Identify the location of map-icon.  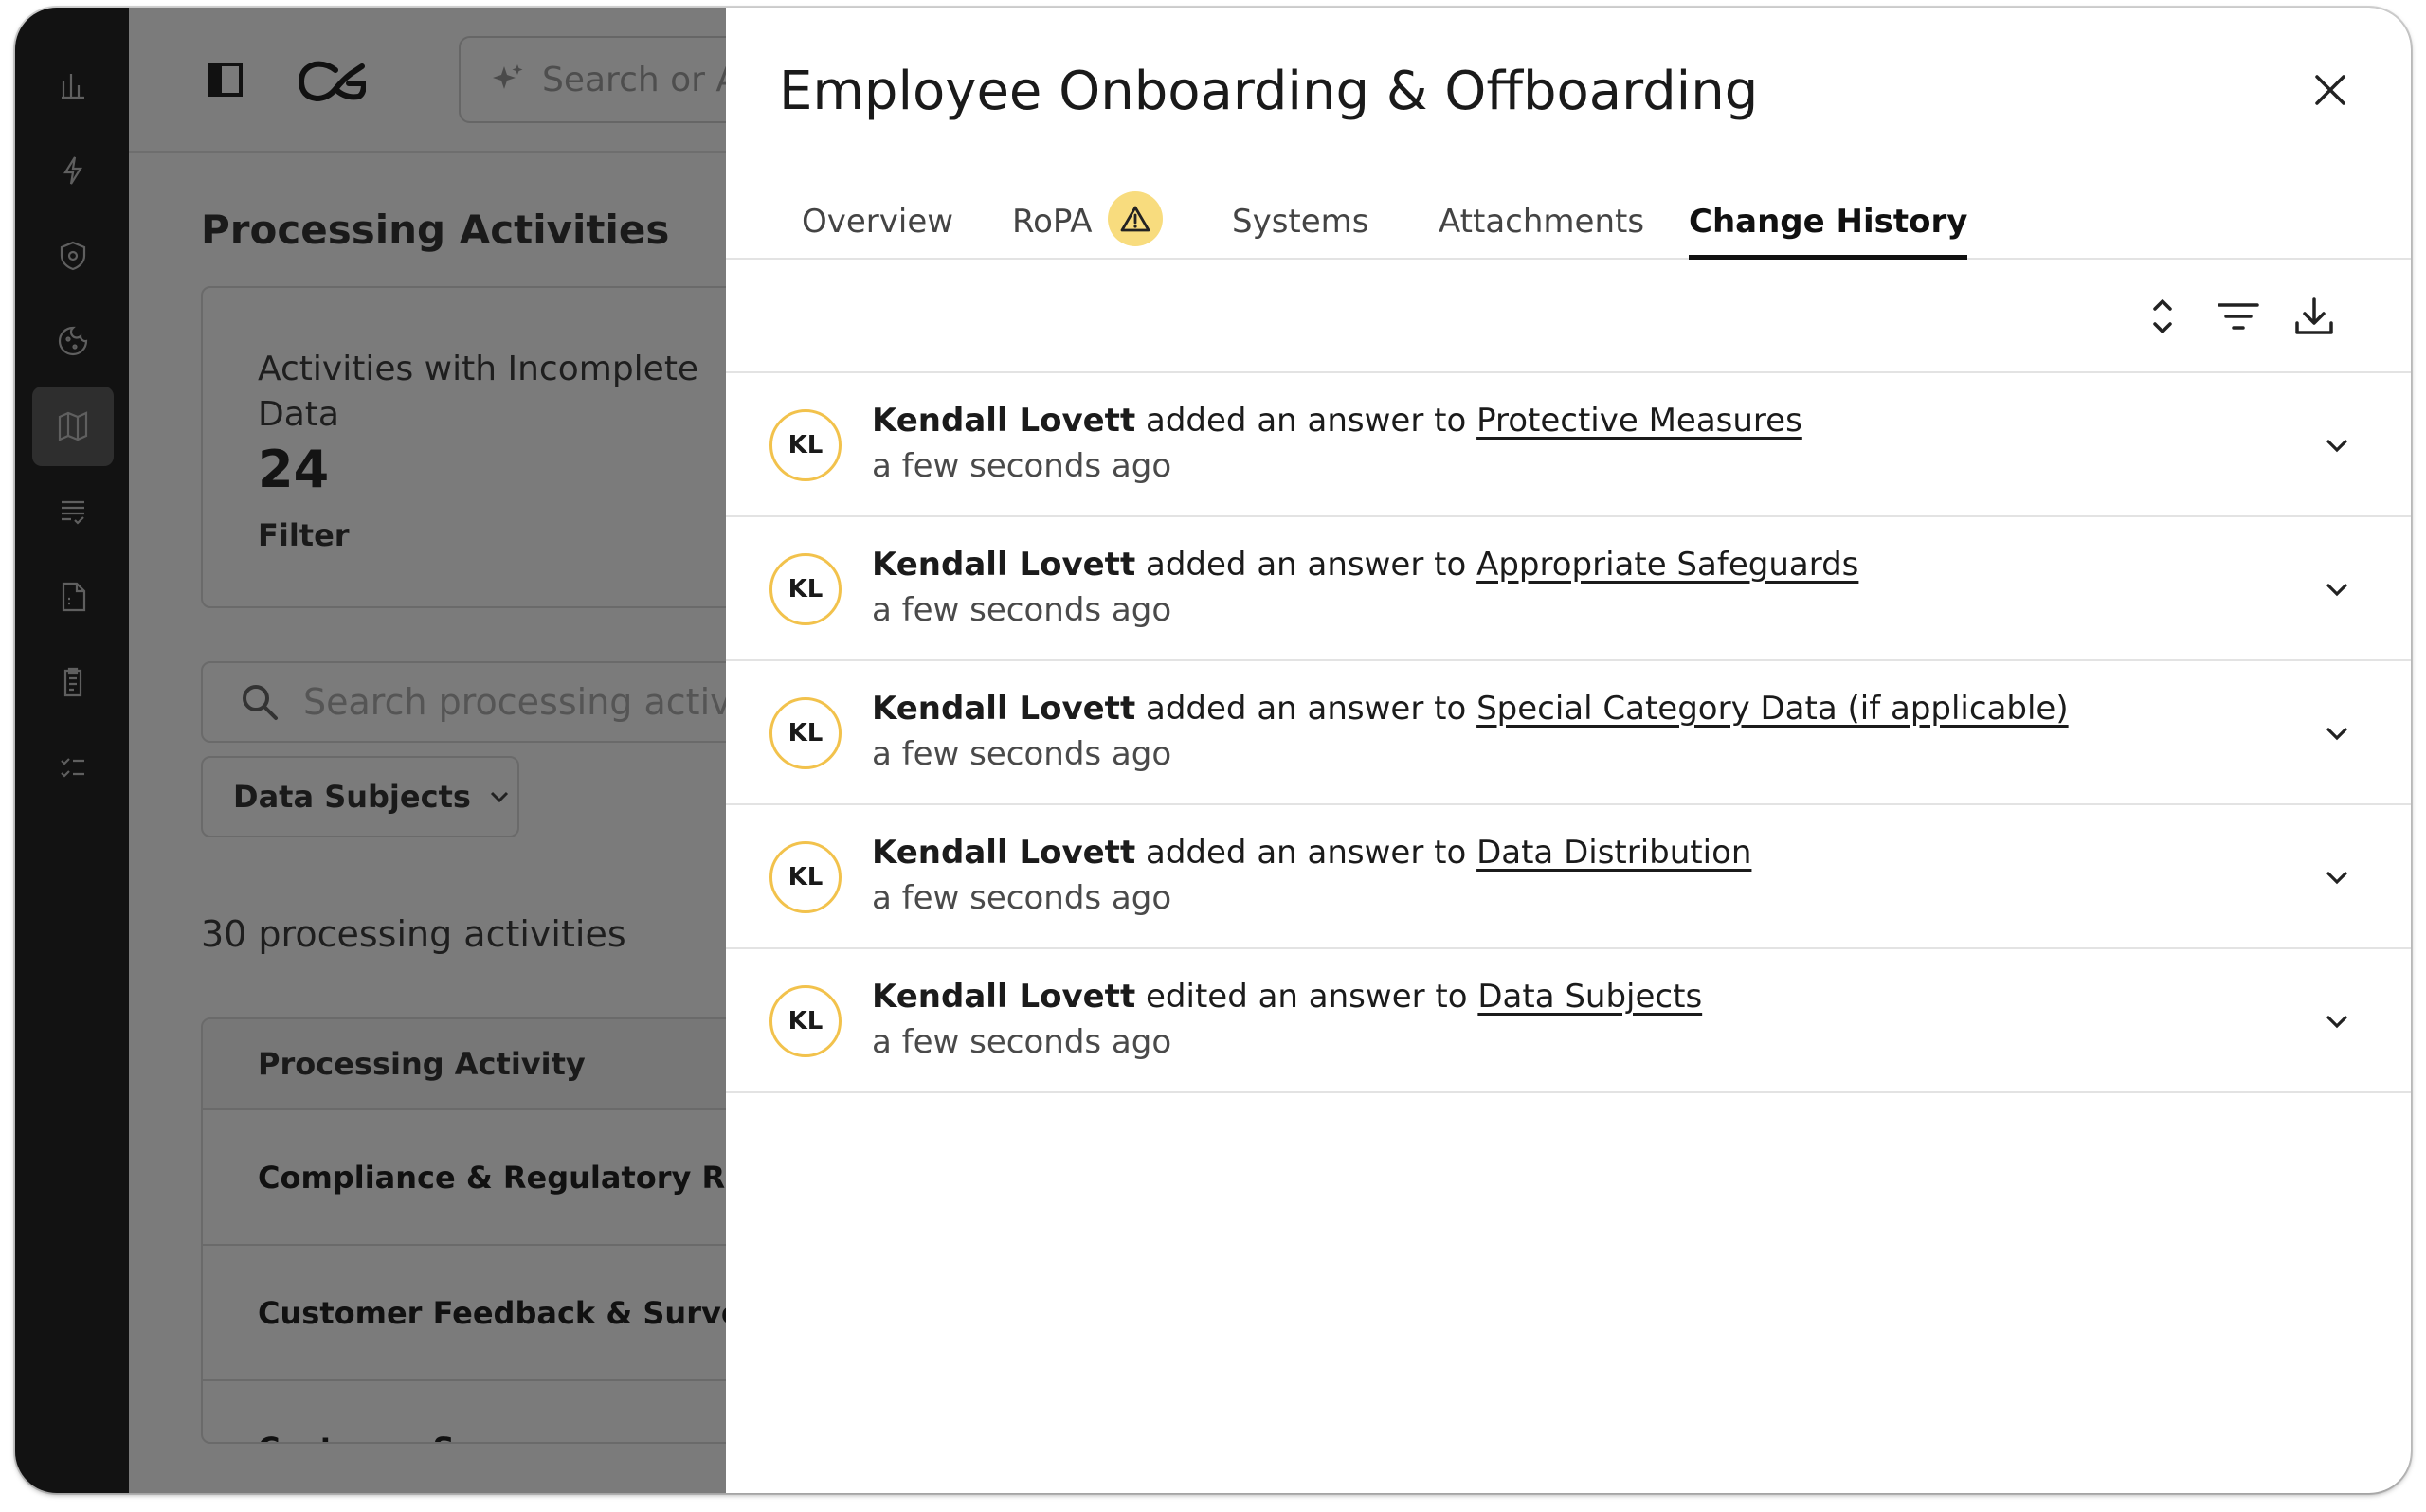
(73, 426).